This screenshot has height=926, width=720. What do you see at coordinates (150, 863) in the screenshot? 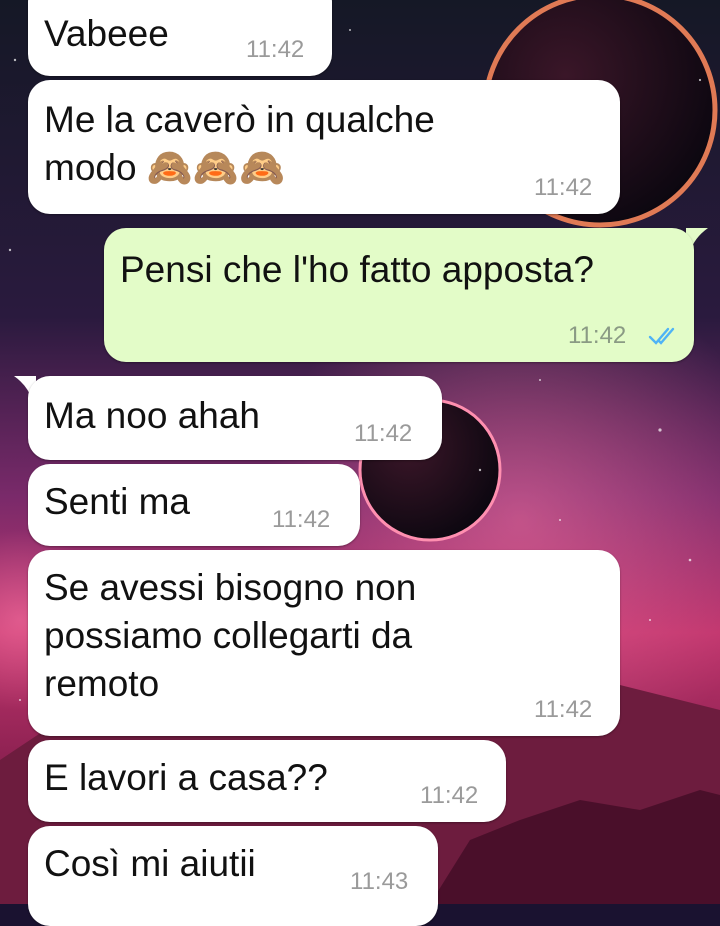
I see `message-text: Così mi aiutii` at bounding box center [150, 863].